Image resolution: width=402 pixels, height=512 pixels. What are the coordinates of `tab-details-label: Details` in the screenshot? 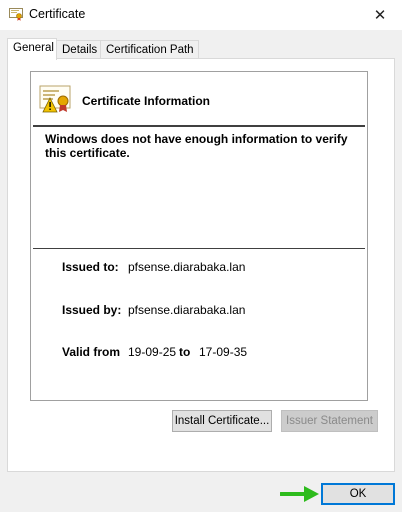 It's located at (80, 50).